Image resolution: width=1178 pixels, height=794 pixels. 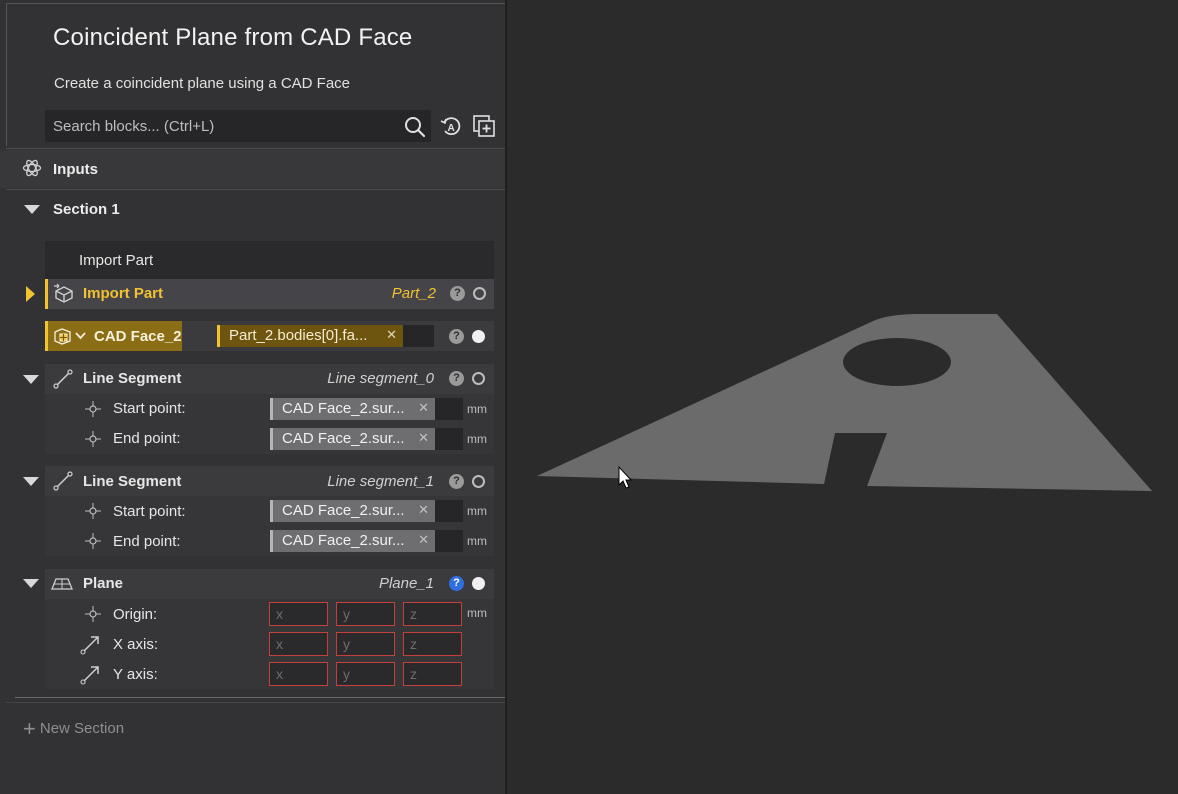 I want to click on x-axis-label: X axis:, so click(x=136, y=644).